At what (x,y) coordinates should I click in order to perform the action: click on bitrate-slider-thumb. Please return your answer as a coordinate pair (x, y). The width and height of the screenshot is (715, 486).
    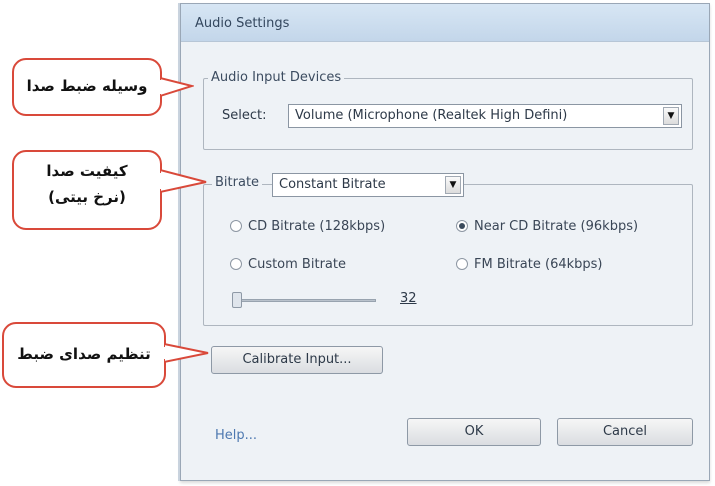
    Looking at the image, I should click on (237, 300).